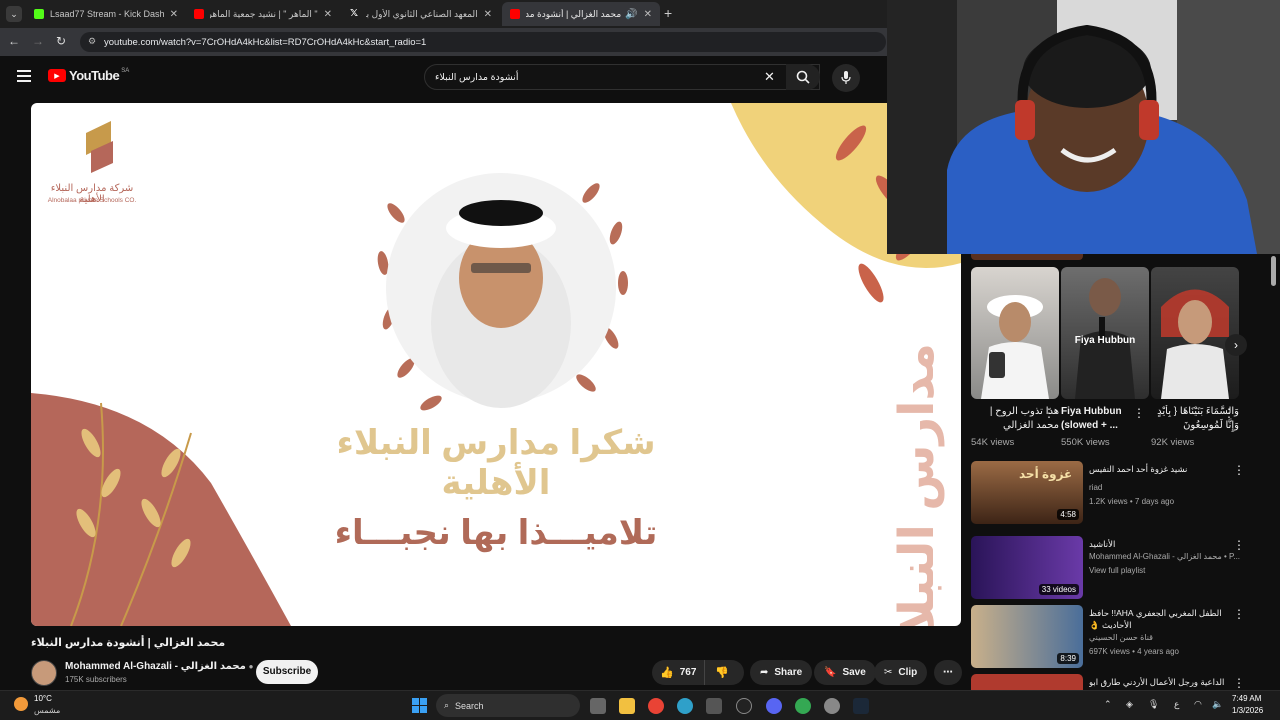  What do you see at coordinates (263, 14) in the screenshot?
I see `browser-tab-youtube-maher: " الماهر " | نشيد جمعية الماهر بالقرآن ✕` at bounding box center [263, 14].